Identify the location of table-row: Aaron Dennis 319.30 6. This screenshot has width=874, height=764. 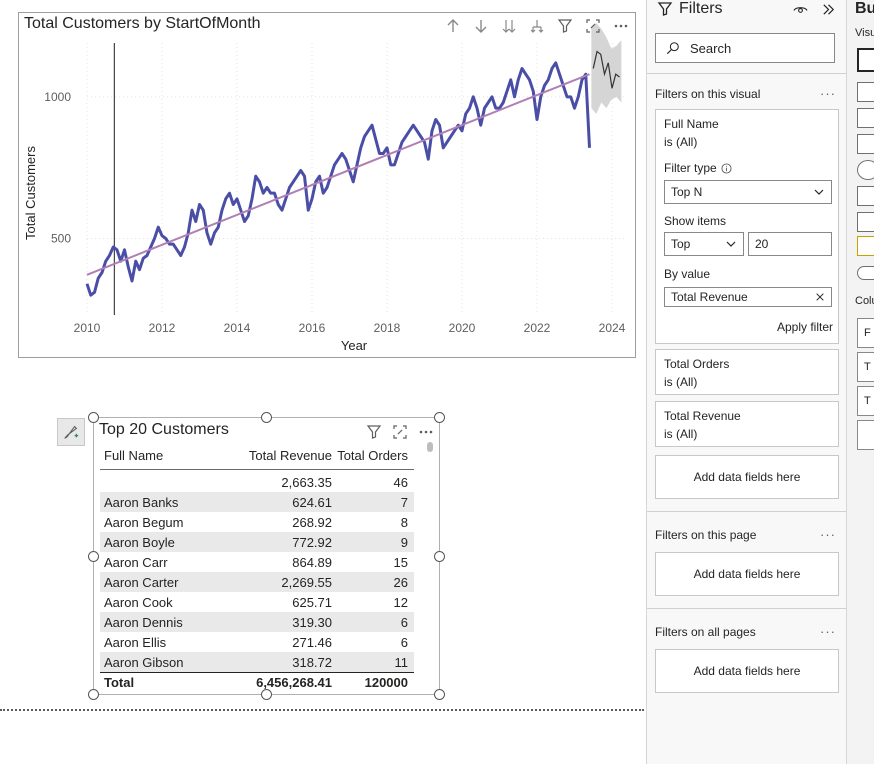
(257, 622).